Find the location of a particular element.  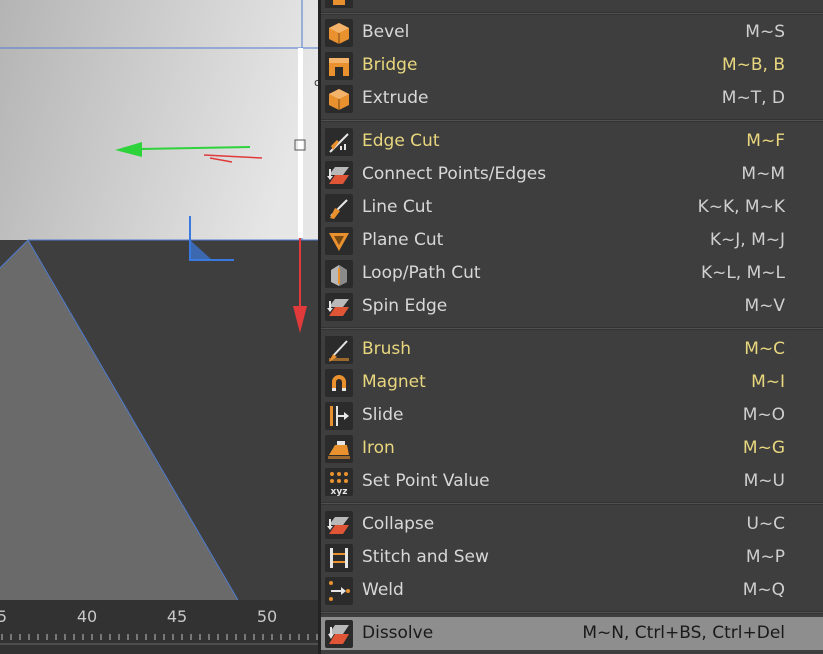

menu-item-label: Set Point Value is located at coordinates (426, 481).